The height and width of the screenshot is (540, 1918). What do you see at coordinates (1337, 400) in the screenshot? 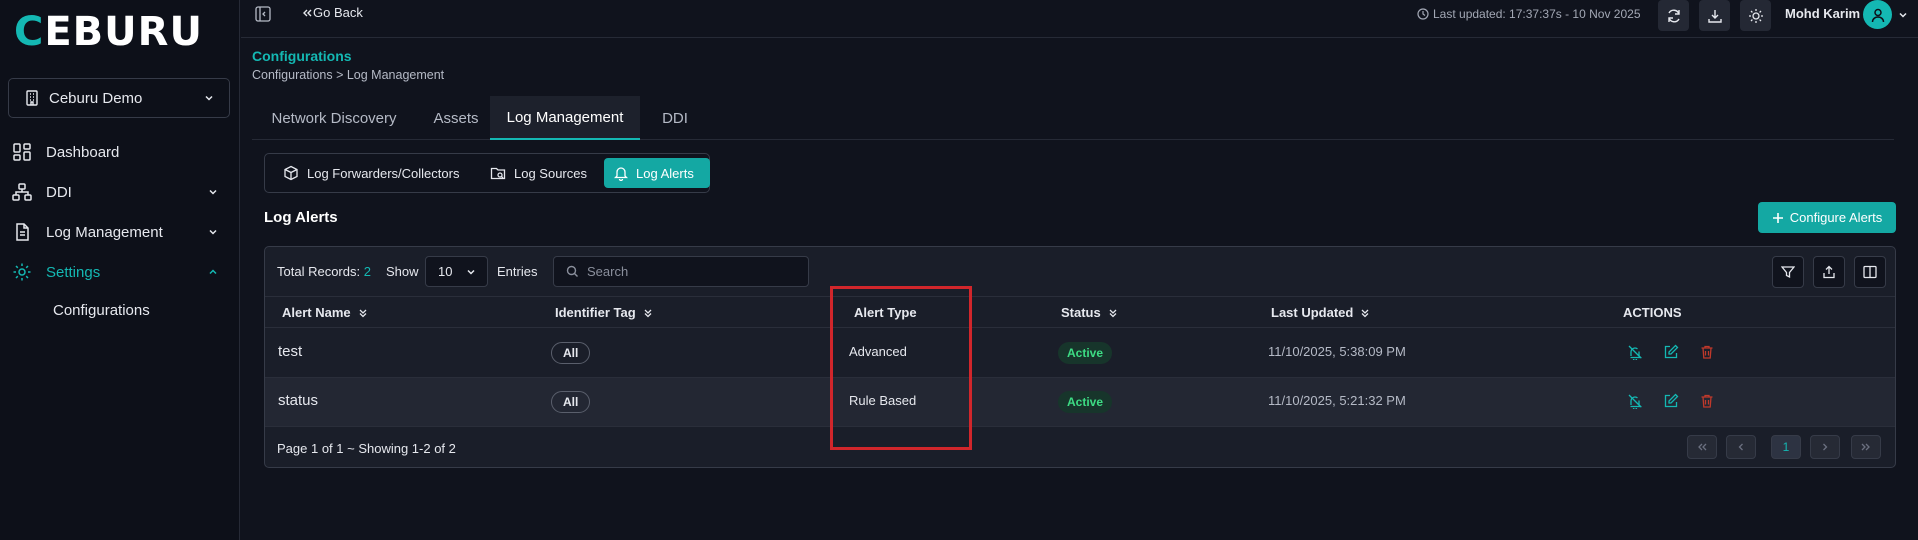
I see `last-updated-date: 11/10/2025, 5:21:32 PM` at bounding box center [1337, 400].